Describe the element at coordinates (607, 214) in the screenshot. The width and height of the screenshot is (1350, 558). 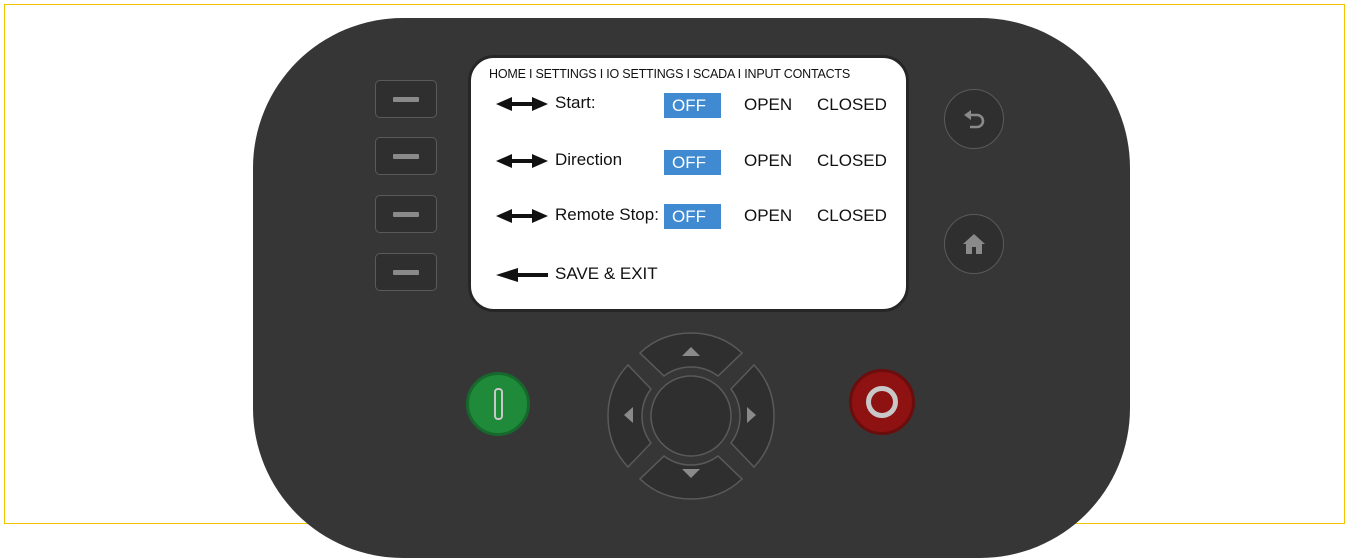
I see `row-label-remote-stop: Remote Stop:` at that location.